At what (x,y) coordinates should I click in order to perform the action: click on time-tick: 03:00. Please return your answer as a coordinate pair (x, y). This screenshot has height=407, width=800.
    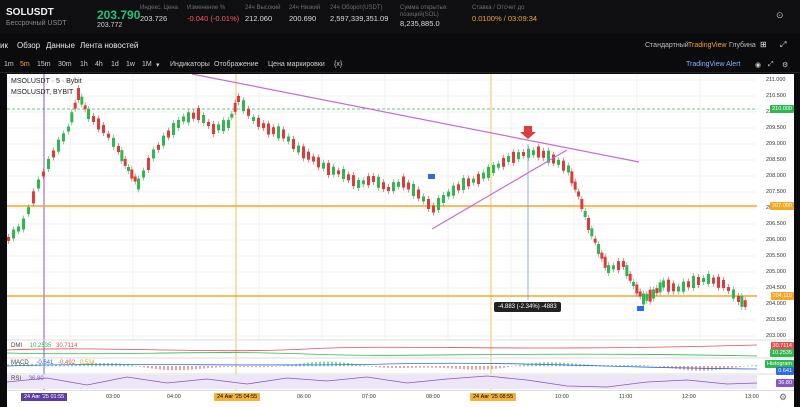
    Looking at the image, I should click on (113, 397).